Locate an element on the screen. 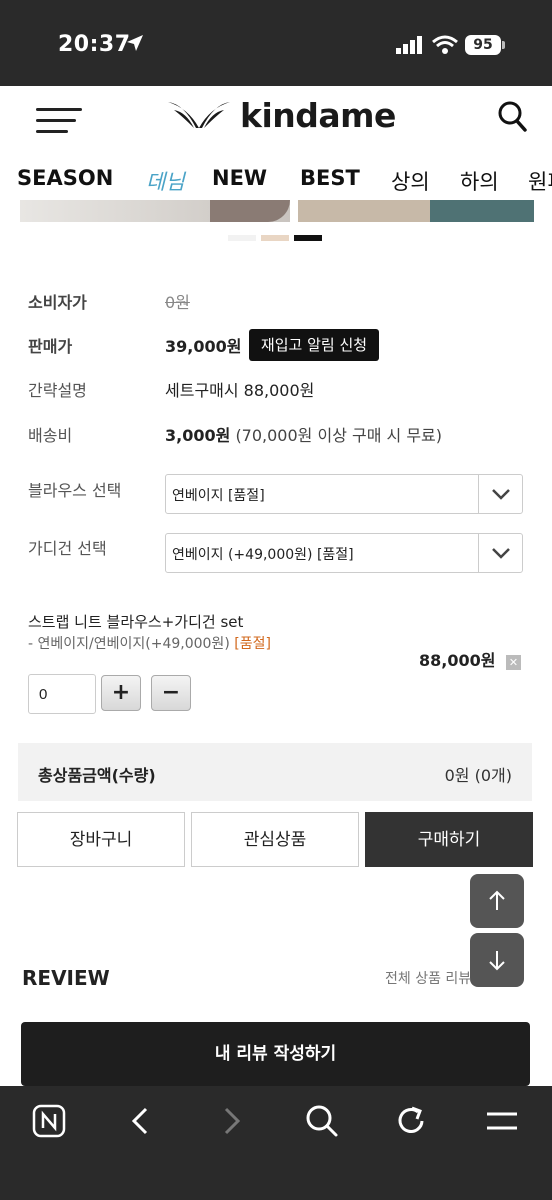 Image resolution: width=552 pixels, height=1200 pixels. reload-icon is located at coordinates (412, 1121).